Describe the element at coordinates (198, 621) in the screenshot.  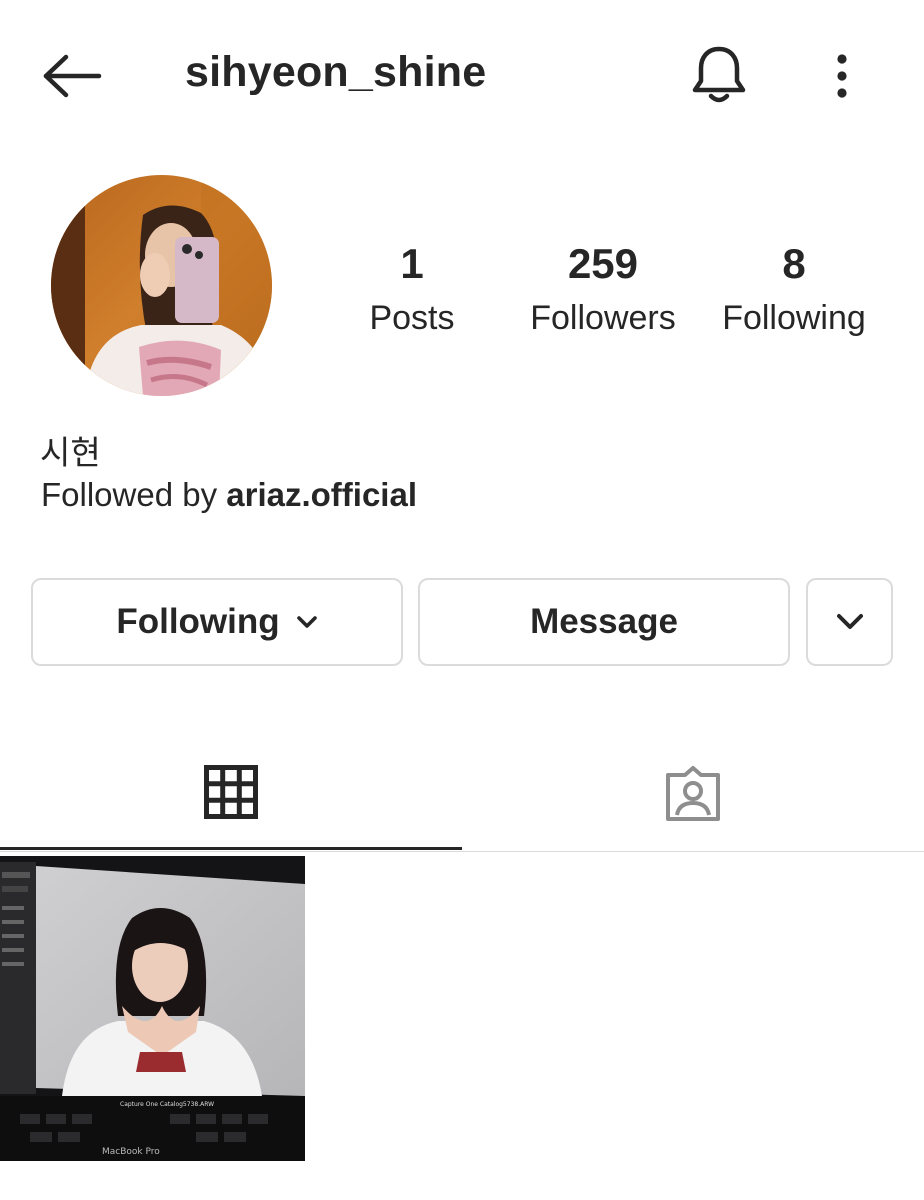
I see `following-button-label: Following` at that location.